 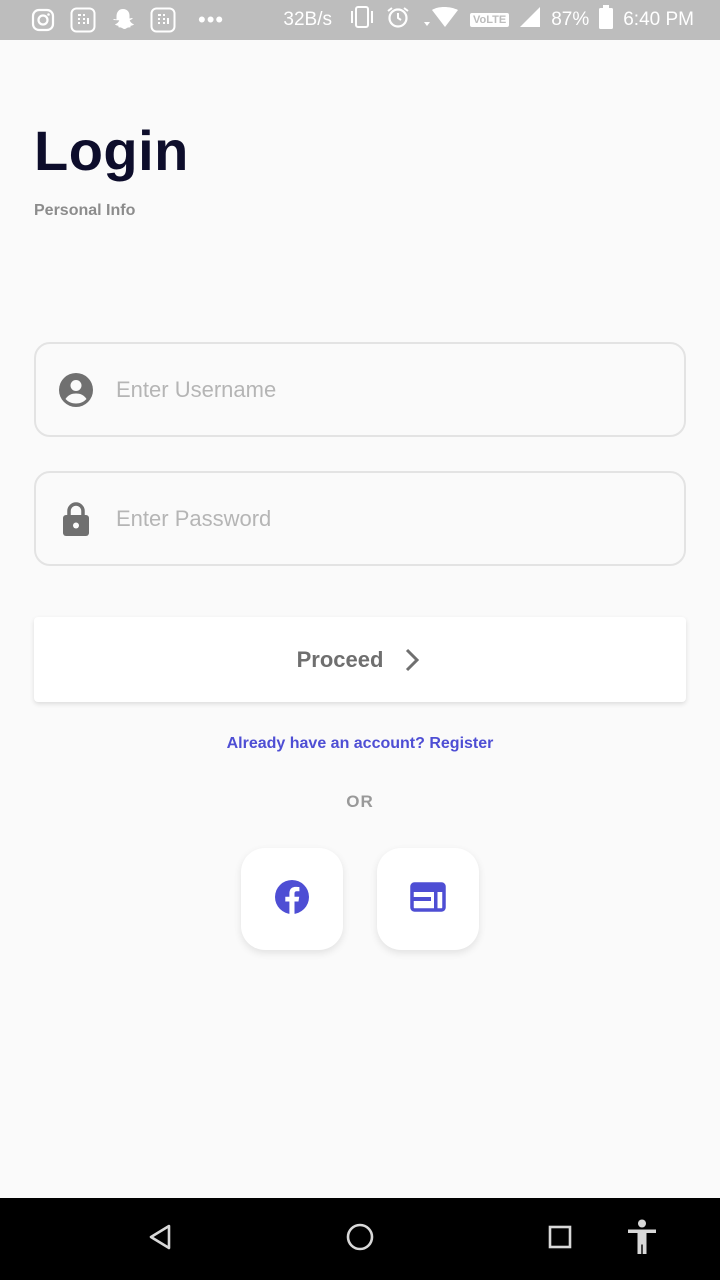 I want to click on signal-icon, so click(x=530, y=20).